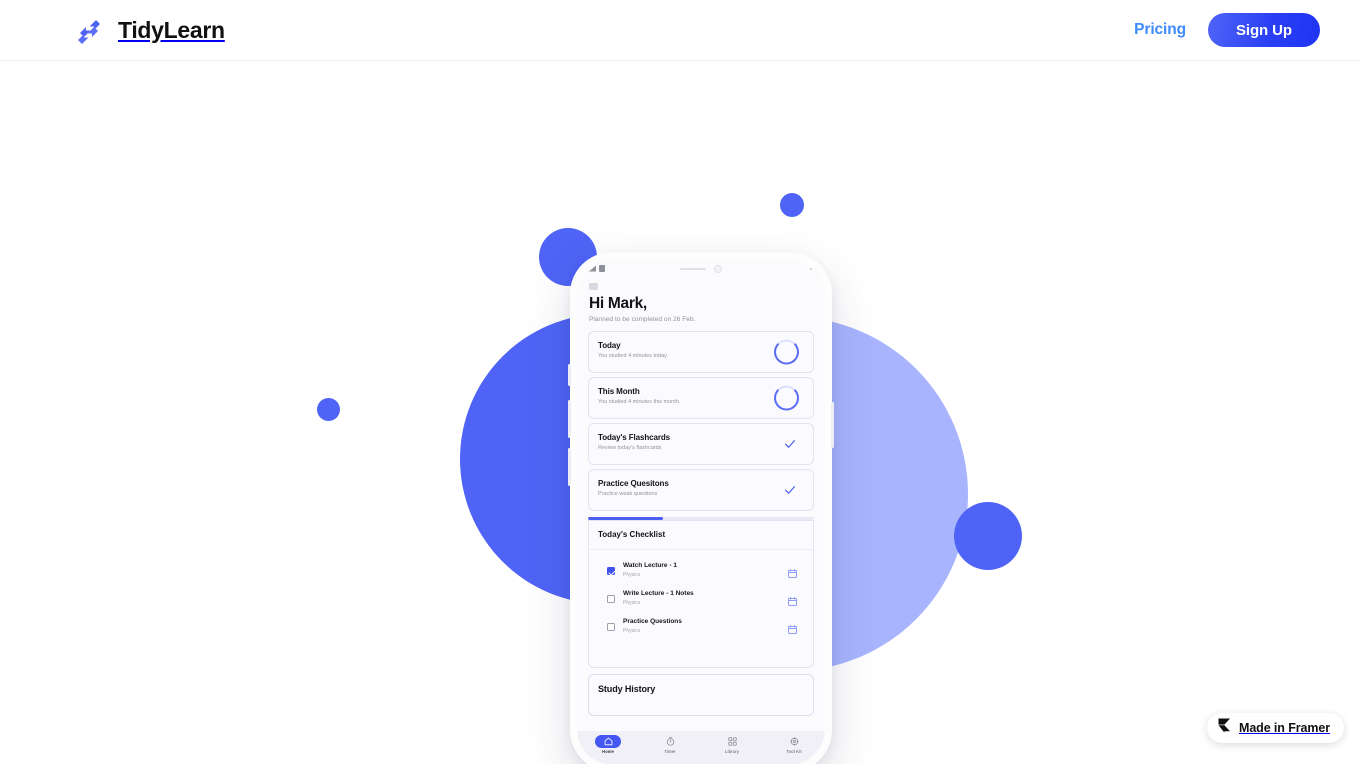 The image size is (1360, 764). Describe the element at coordinates (619, 391) in the screenshot. I see `card-title: This Month` at that location.